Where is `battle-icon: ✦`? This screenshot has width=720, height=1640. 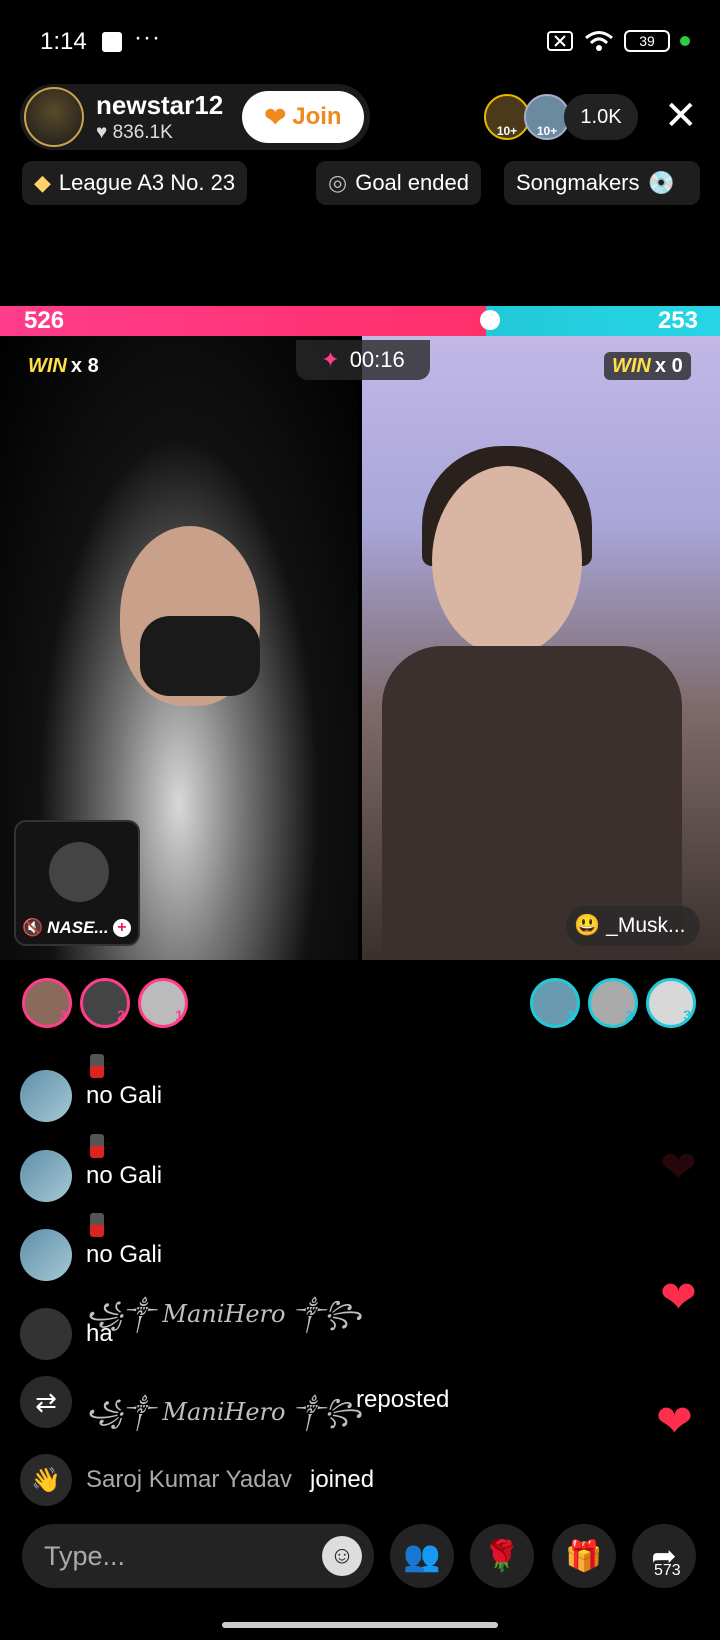 battle-icon: ✦ is located at coordinates (330, 359).